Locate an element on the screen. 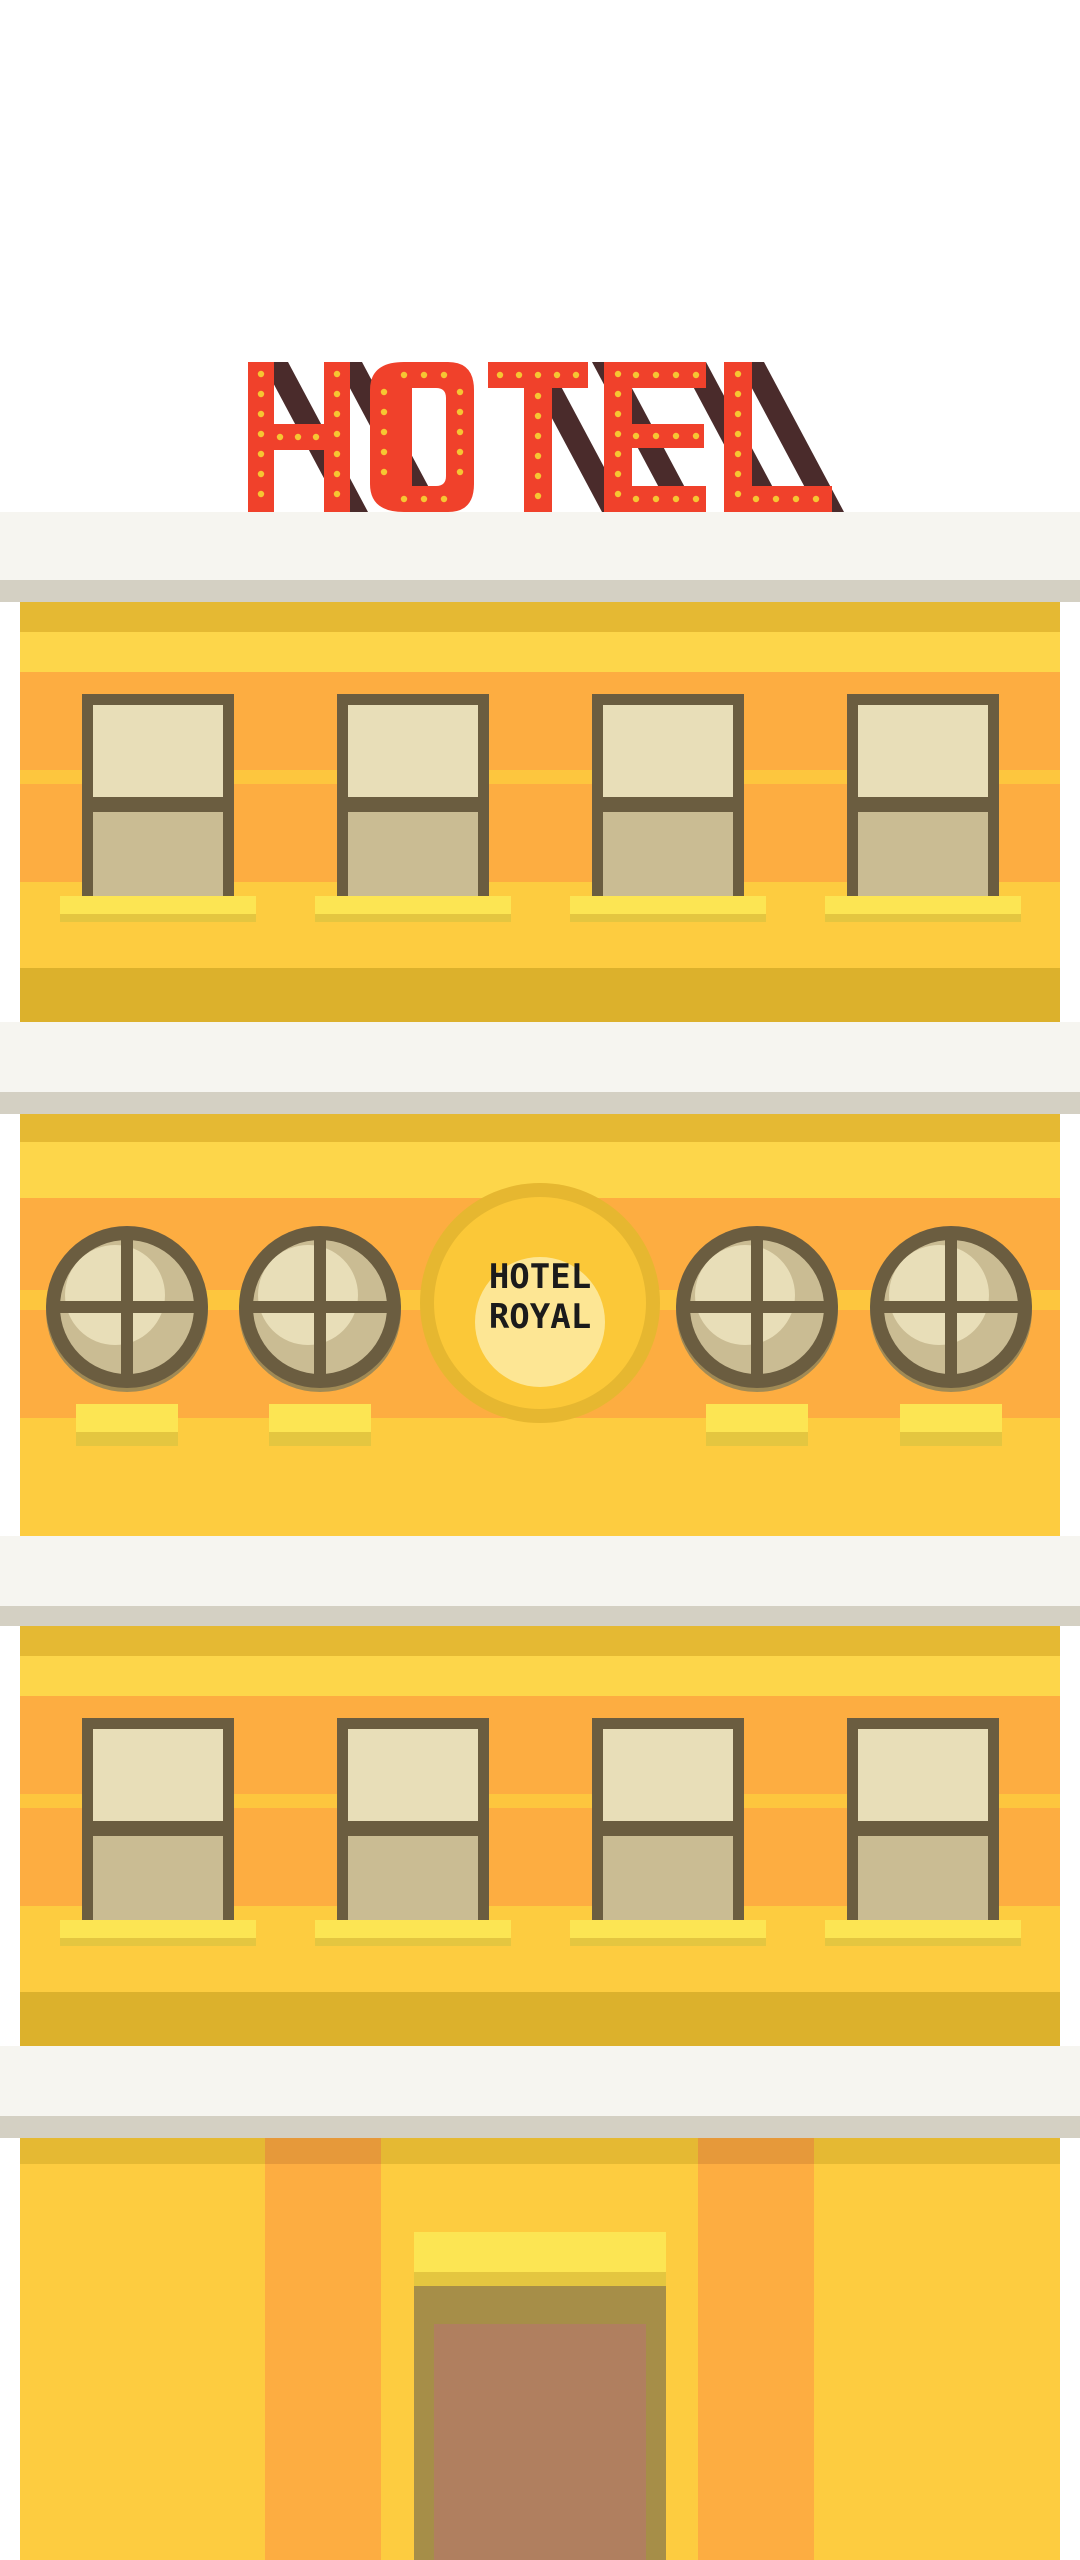 The height and width of the screenshot is (2560, 1080). hotel-royal-line-1: HOTEL is located at coordinates (540, 1277).